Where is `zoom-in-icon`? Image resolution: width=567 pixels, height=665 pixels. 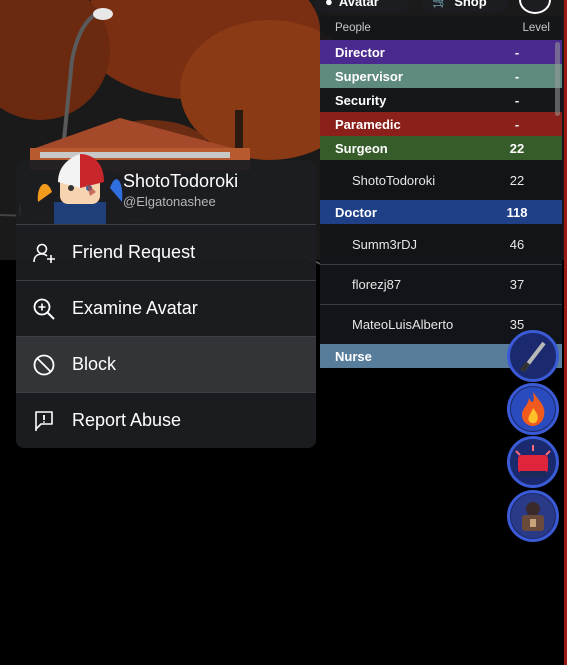 zoom-in-icon is located at coordinates (44, 309).